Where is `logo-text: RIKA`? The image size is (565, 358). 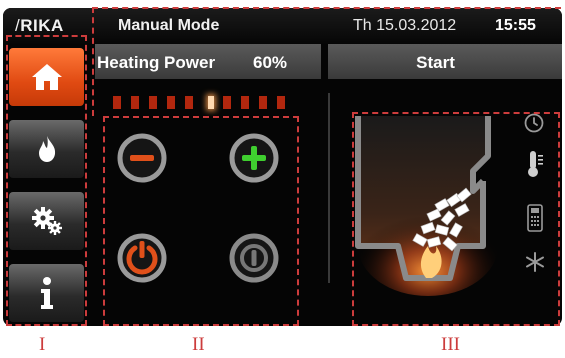 logo-text: RIKA is located at coordinates (42, 25).